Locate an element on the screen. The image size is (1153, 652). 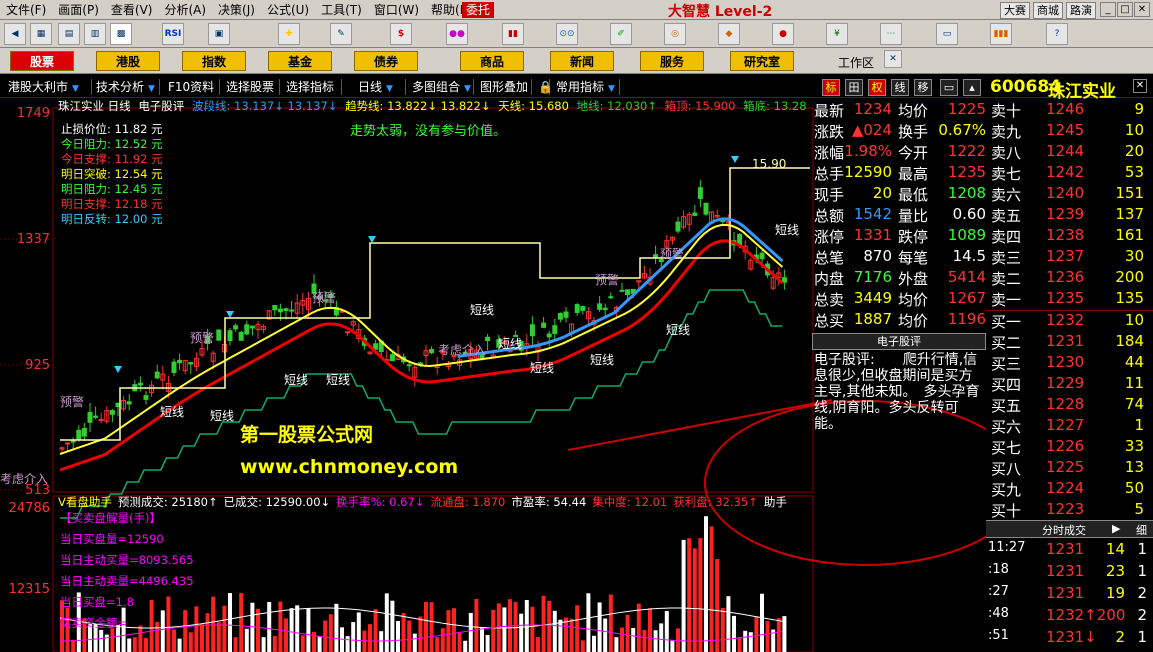
subbar-technical: 技术分析 ▼ is located at coordinates (126, 87).